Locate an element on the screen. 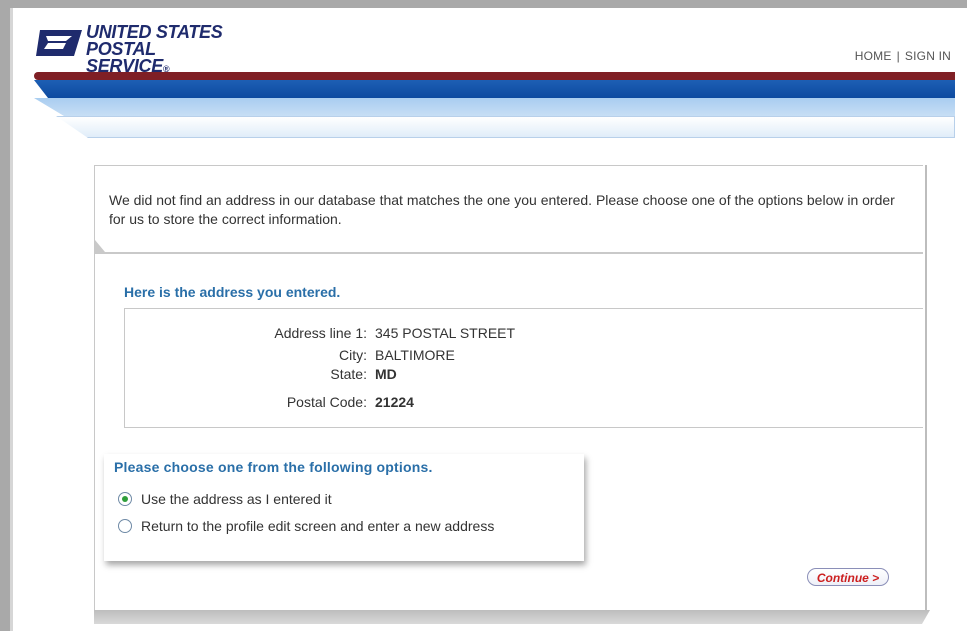 Image resolution: width=967 pixels, height=631 pixels. entered-address-title: Here is the address you entered. is located at coordinates (232, 292).